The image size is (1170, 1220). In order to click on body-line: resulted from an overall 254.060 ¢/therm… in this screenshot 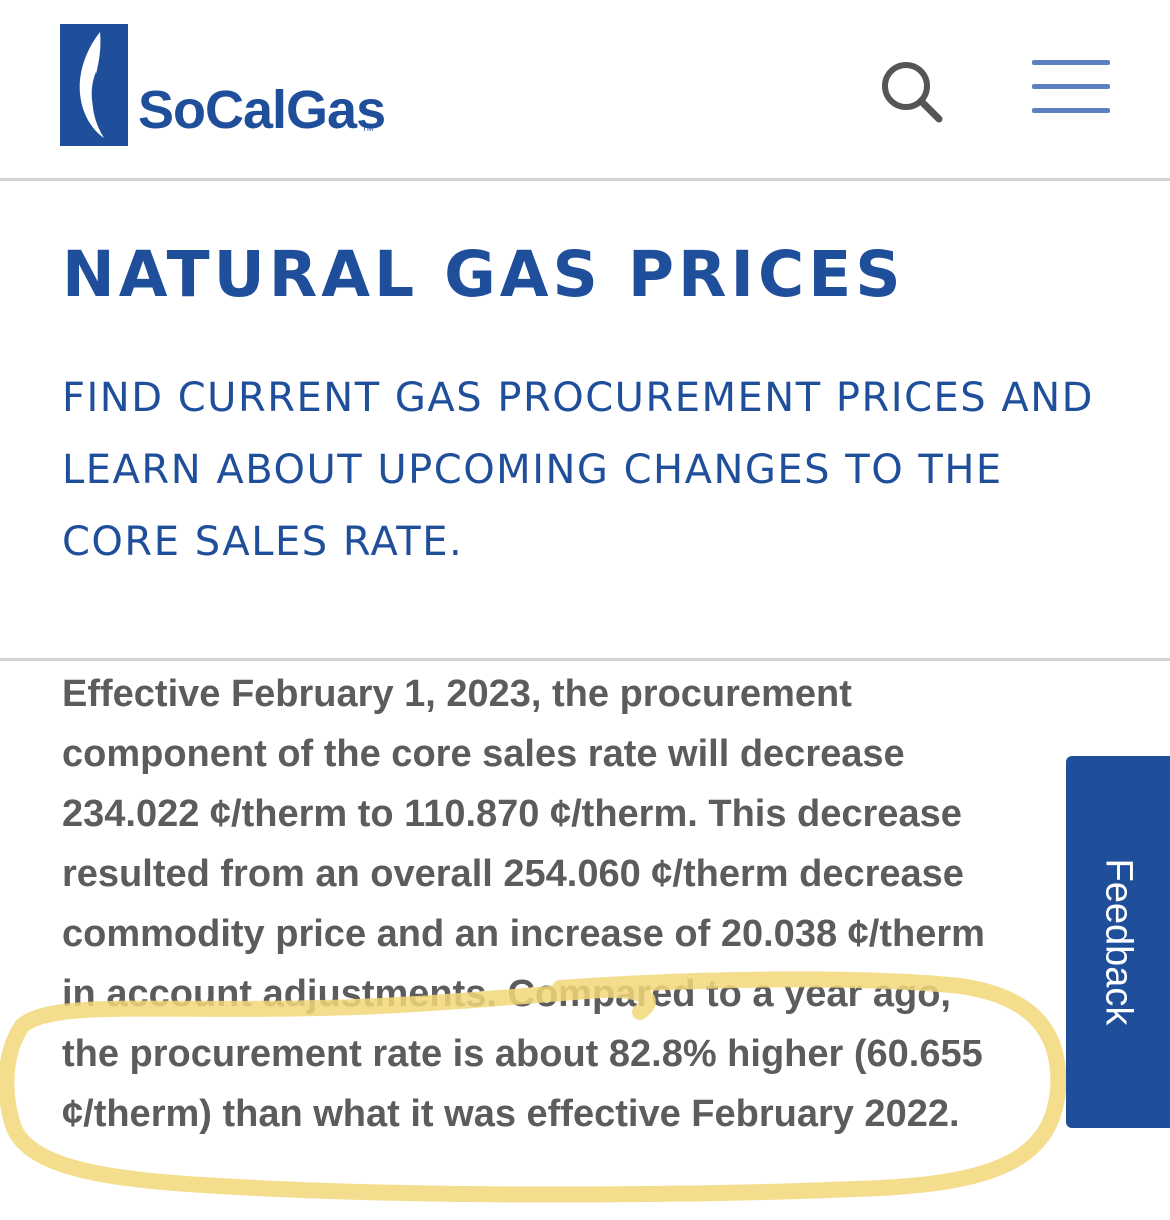, I will do `click(513, 874)`.